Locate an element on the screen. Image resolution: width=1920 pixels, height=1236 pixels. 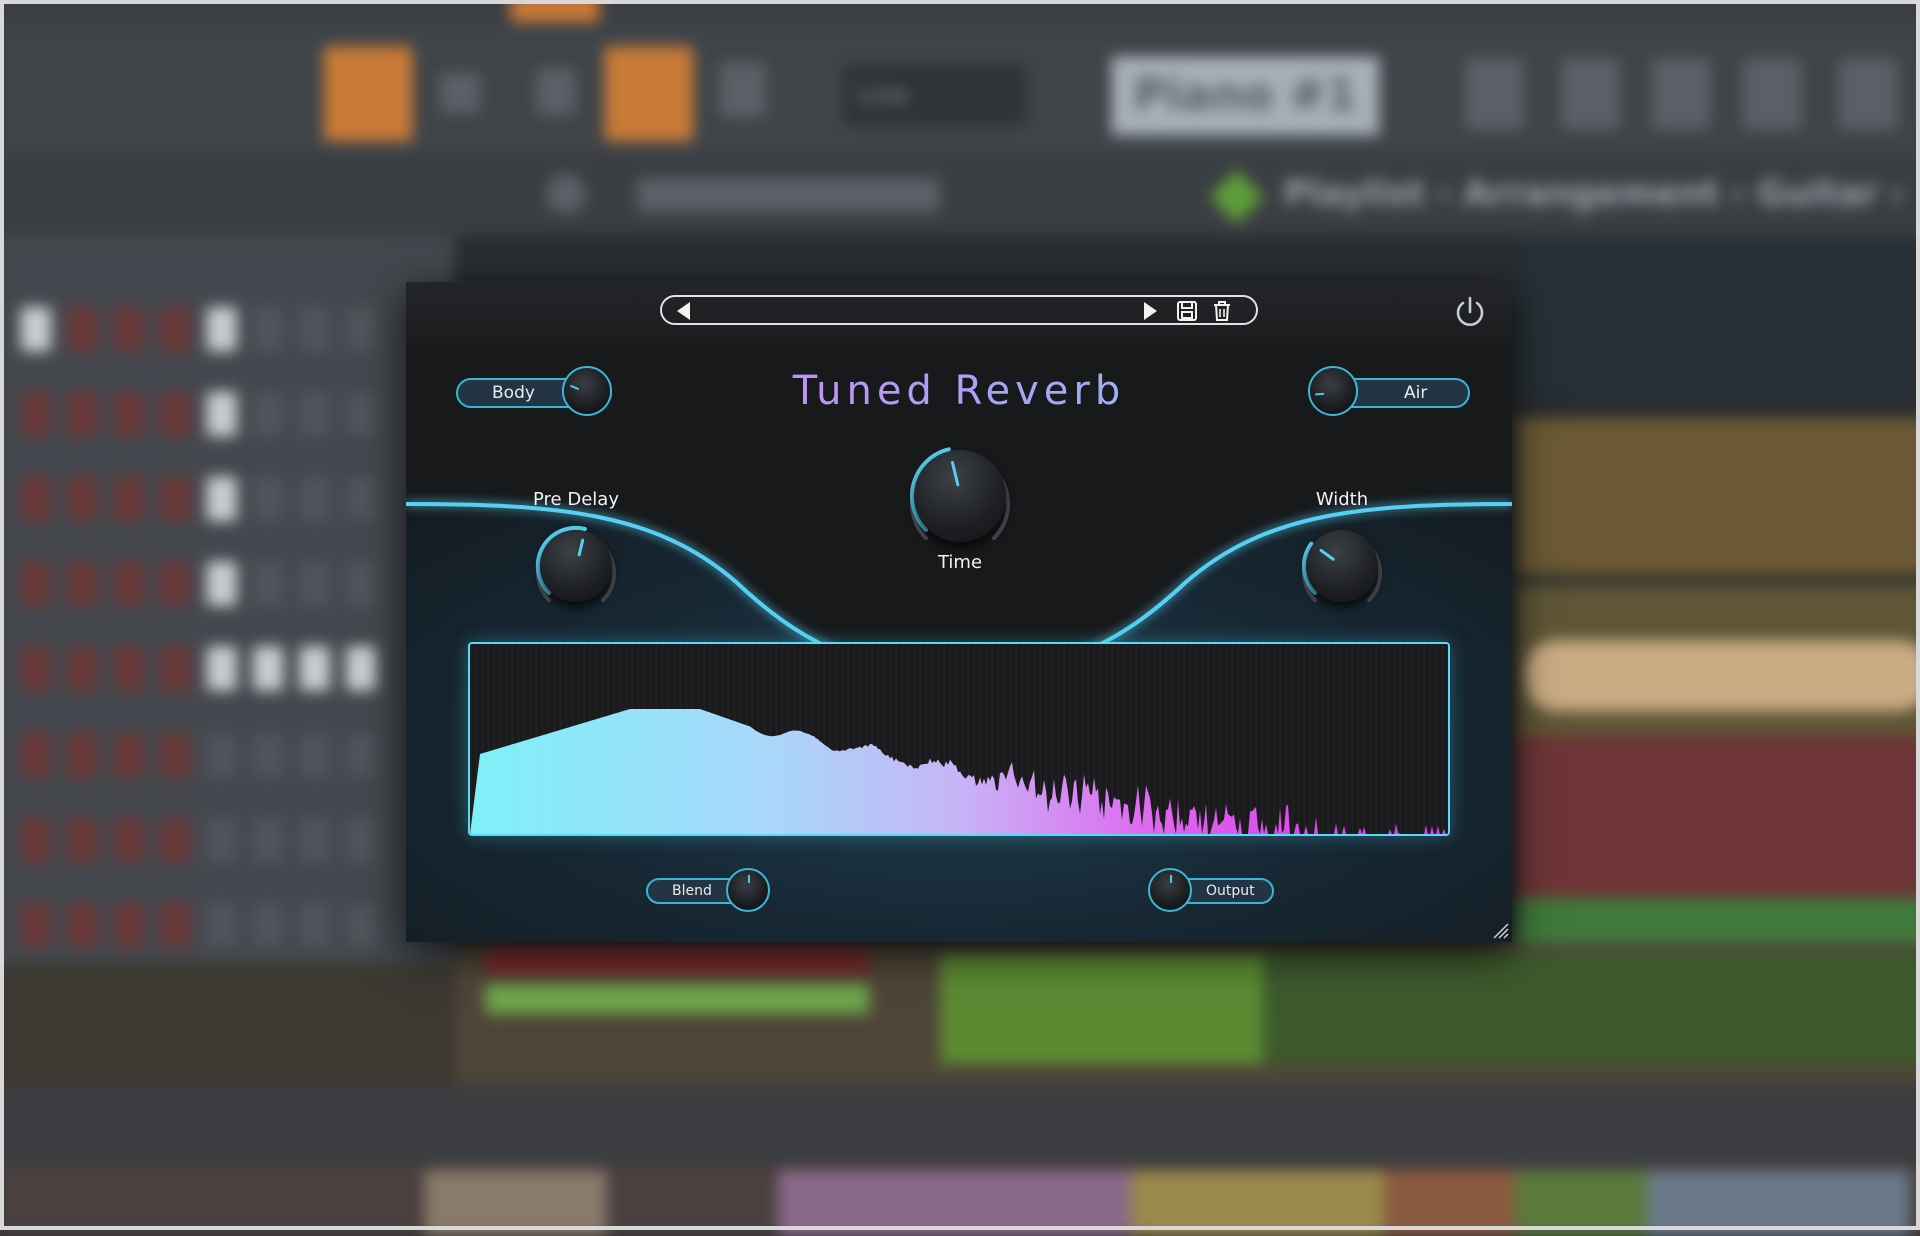
pre-delay-knob-cap is located at coordinates (576, 566).